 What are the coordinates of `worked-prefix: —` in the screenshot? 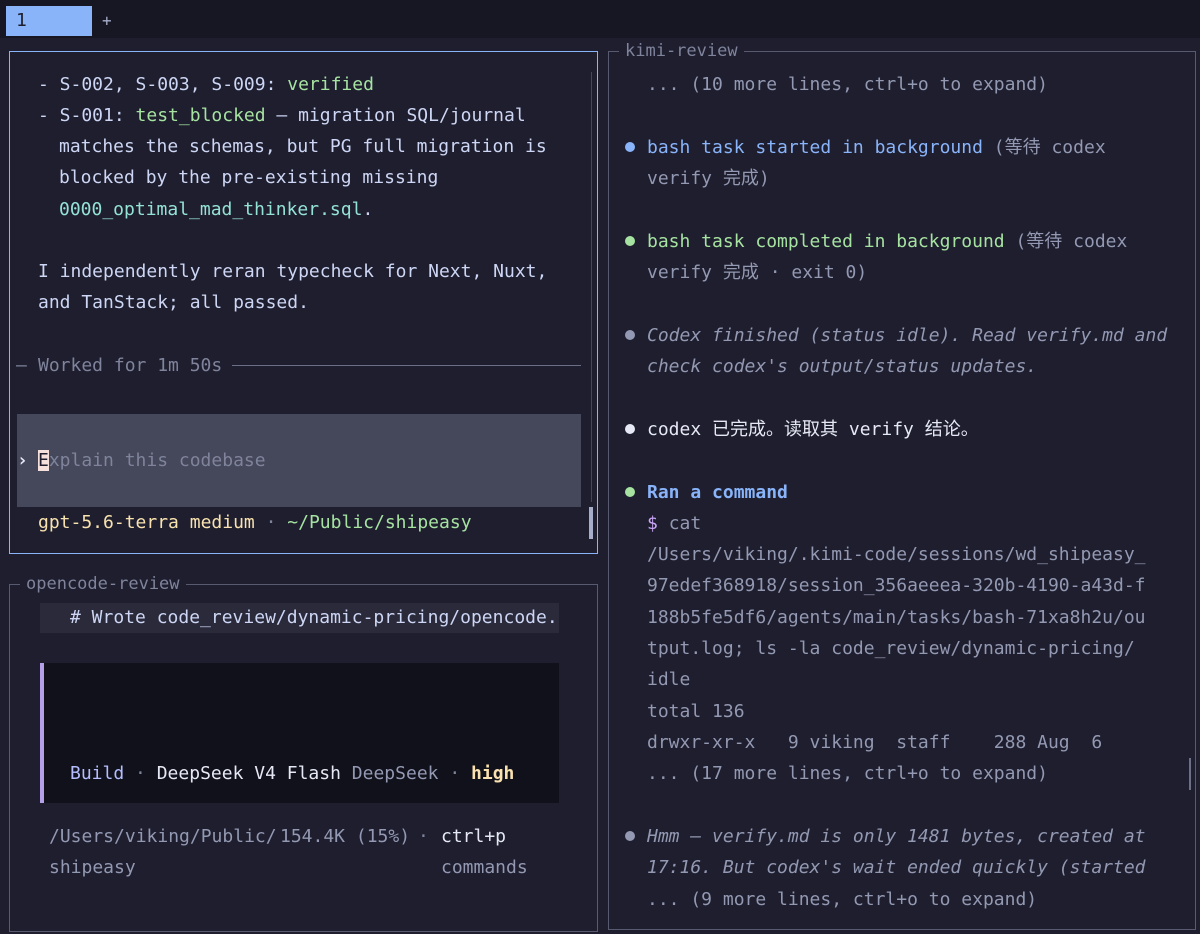 It's located at (21, 365).